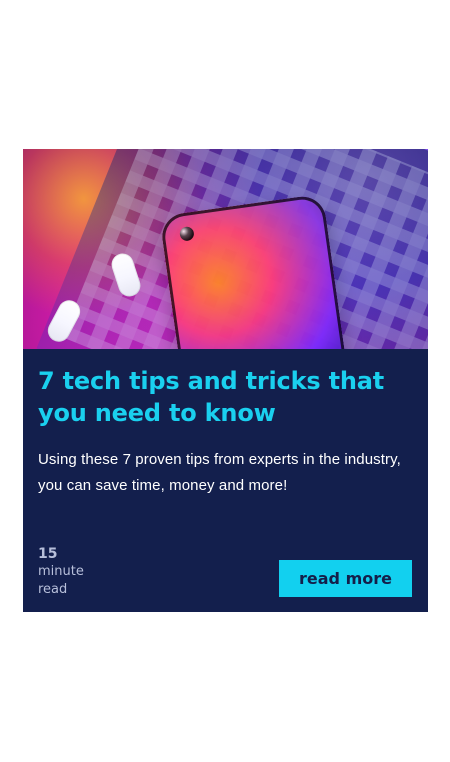 The width and height of the screenshot is (450, 762). I want to click on phone-photo, so click(255, 271).